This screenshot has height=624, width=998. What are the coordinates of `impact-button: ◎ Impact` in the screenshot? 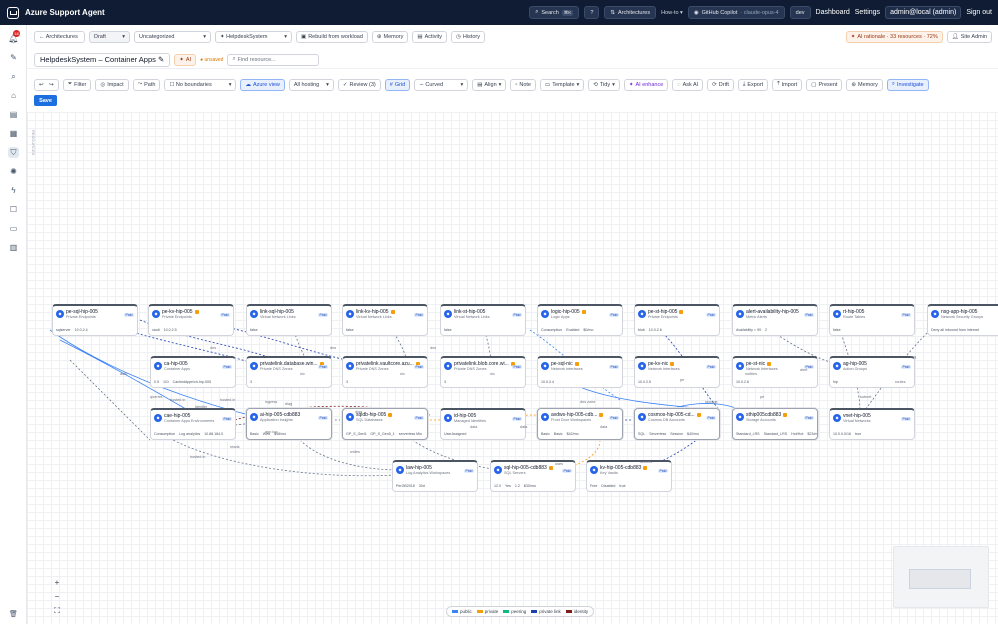 It's located at (112, 84).